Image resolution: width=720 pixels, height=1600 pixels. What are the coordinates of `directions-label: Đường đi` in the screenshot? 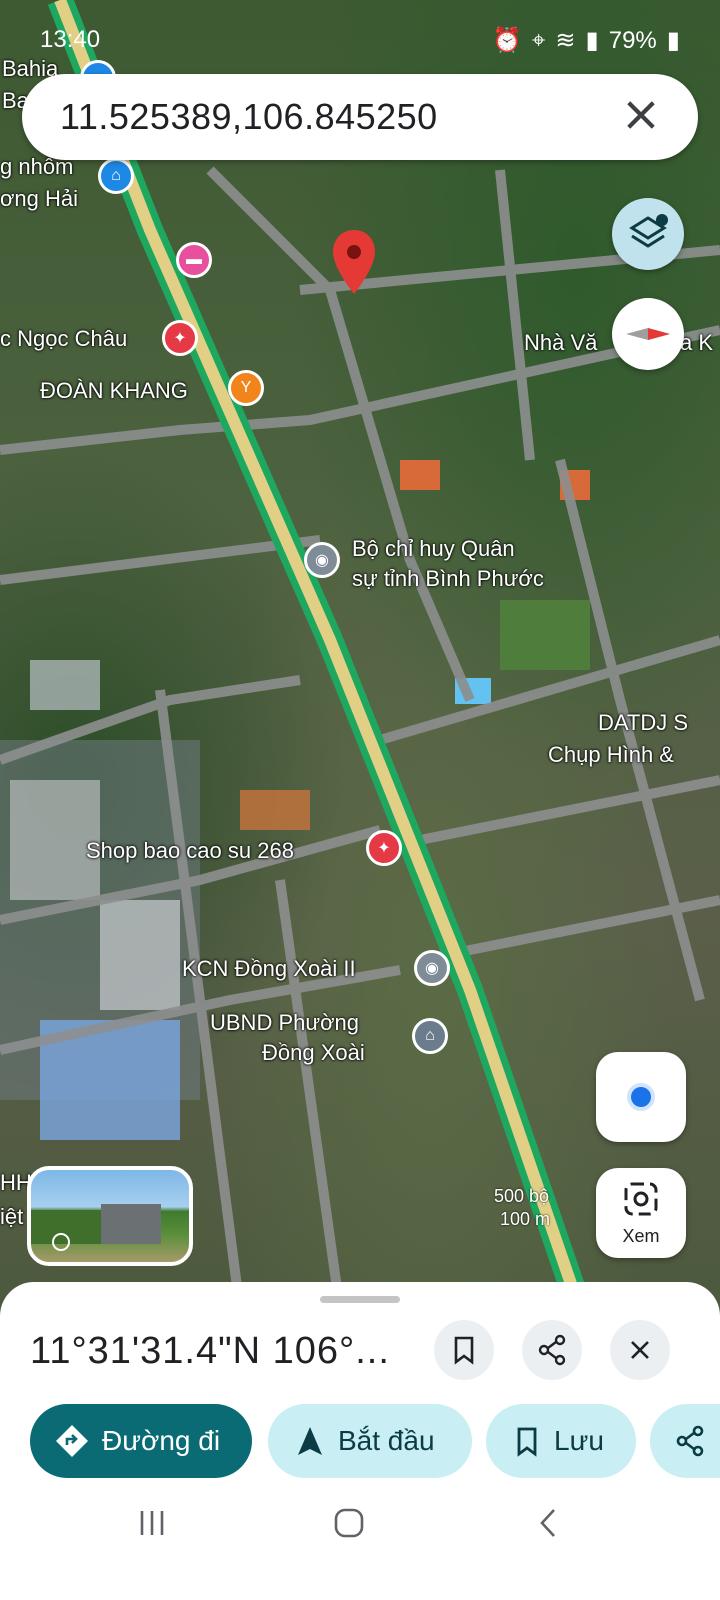 It's located at (161, 1440).